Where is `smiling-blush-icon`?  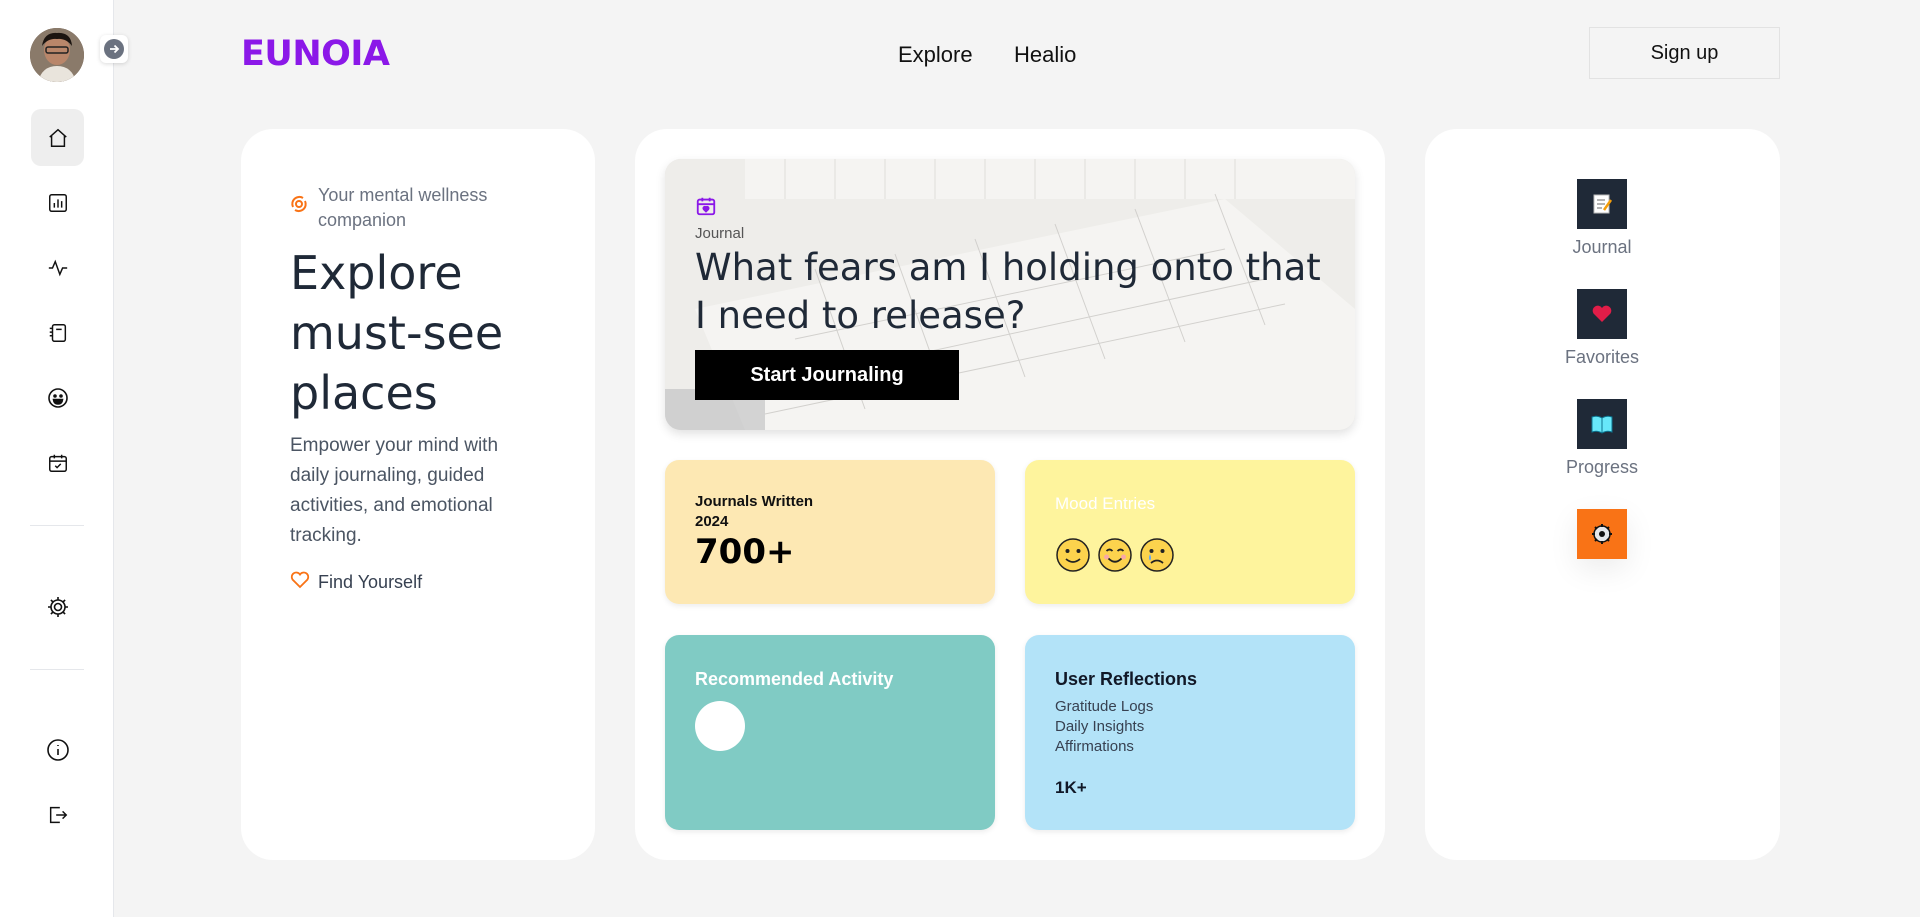
smiling-blush-icon is located at coordinates (1115, 555).